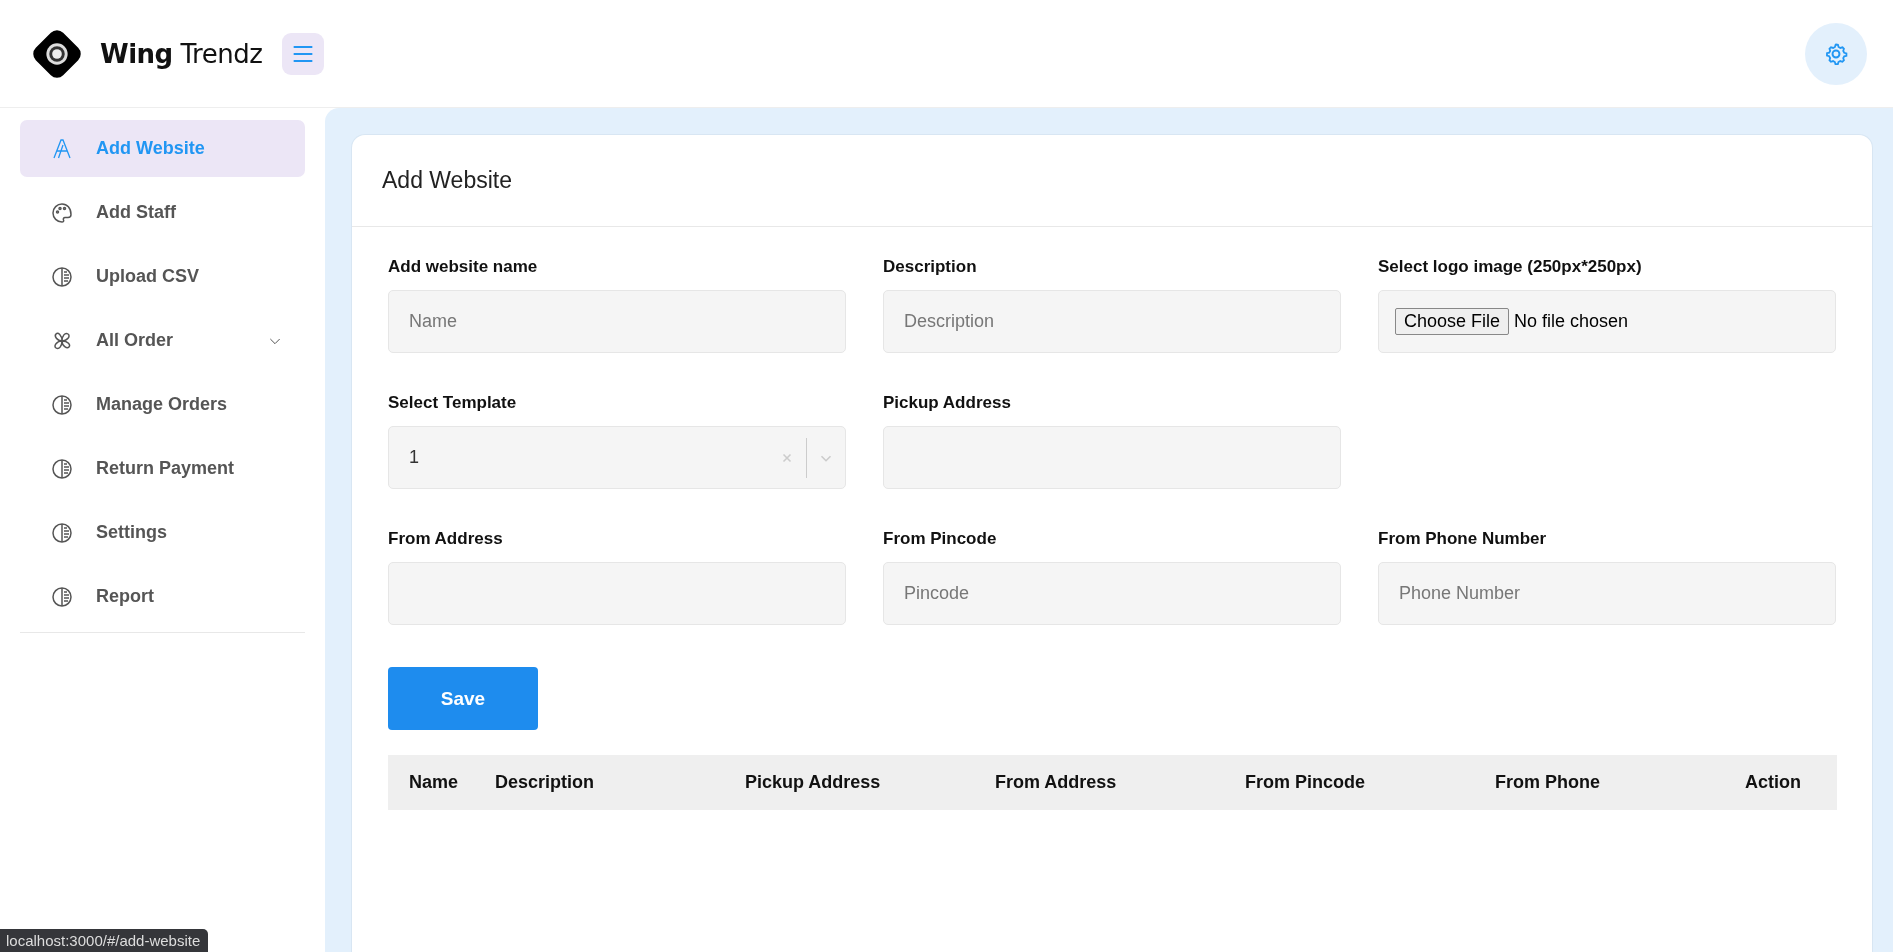  What do you see at coordinates (104, 940) in the screenshot?
I see `status-url: localhost:3000/#/add-website` at bounding box center [104, 940].